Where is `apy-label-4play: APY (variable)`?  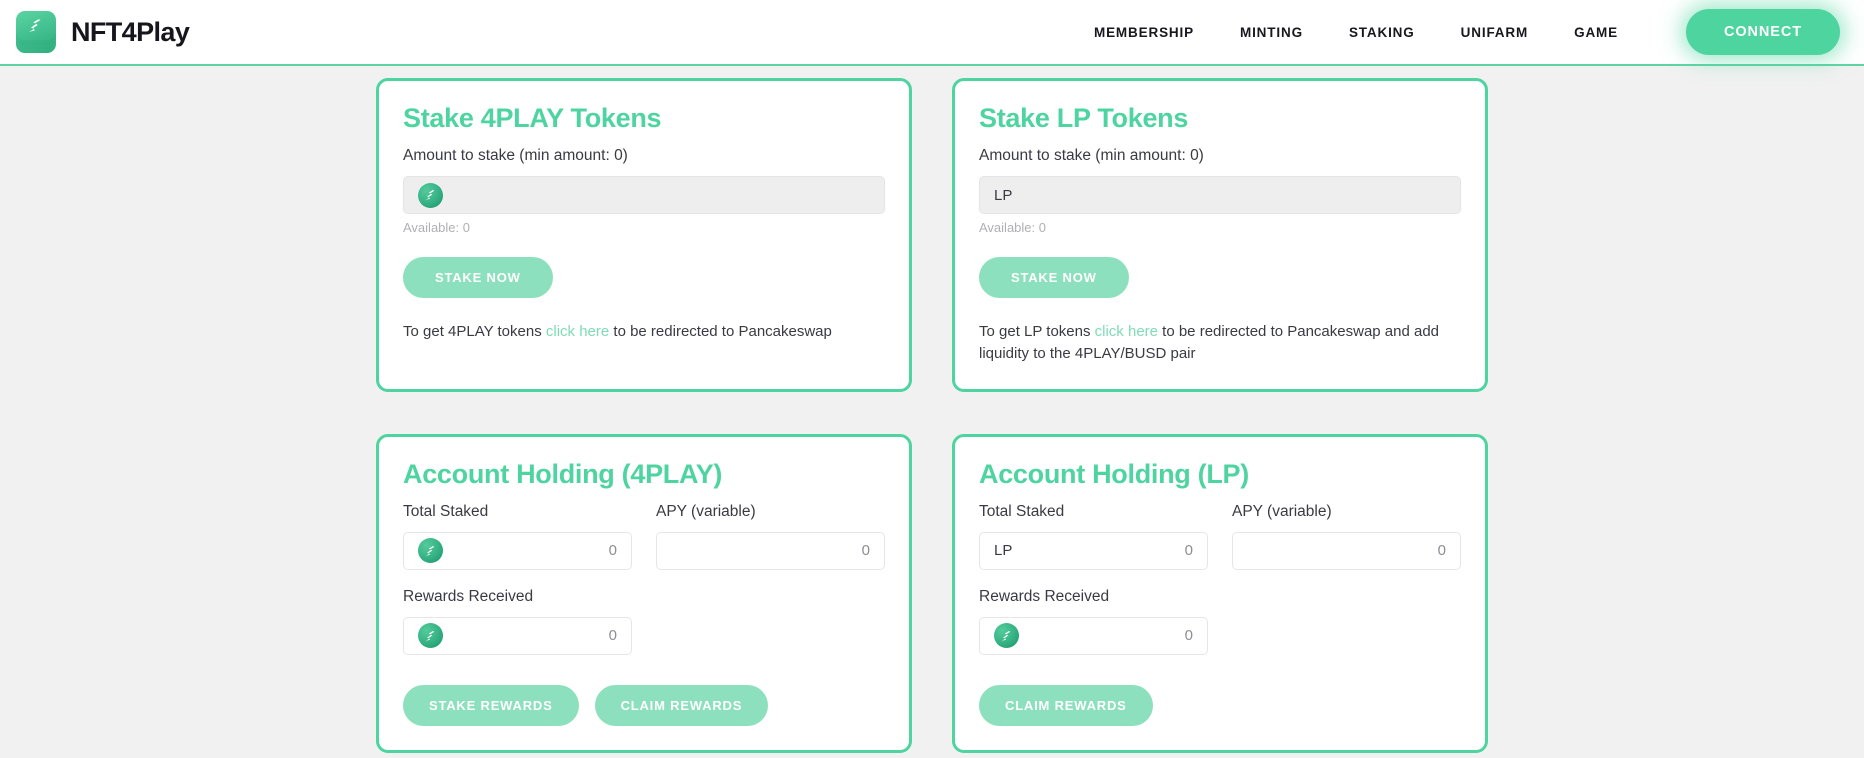
apy-label-4play: APY (variable) is located at coordinates (706, 511).